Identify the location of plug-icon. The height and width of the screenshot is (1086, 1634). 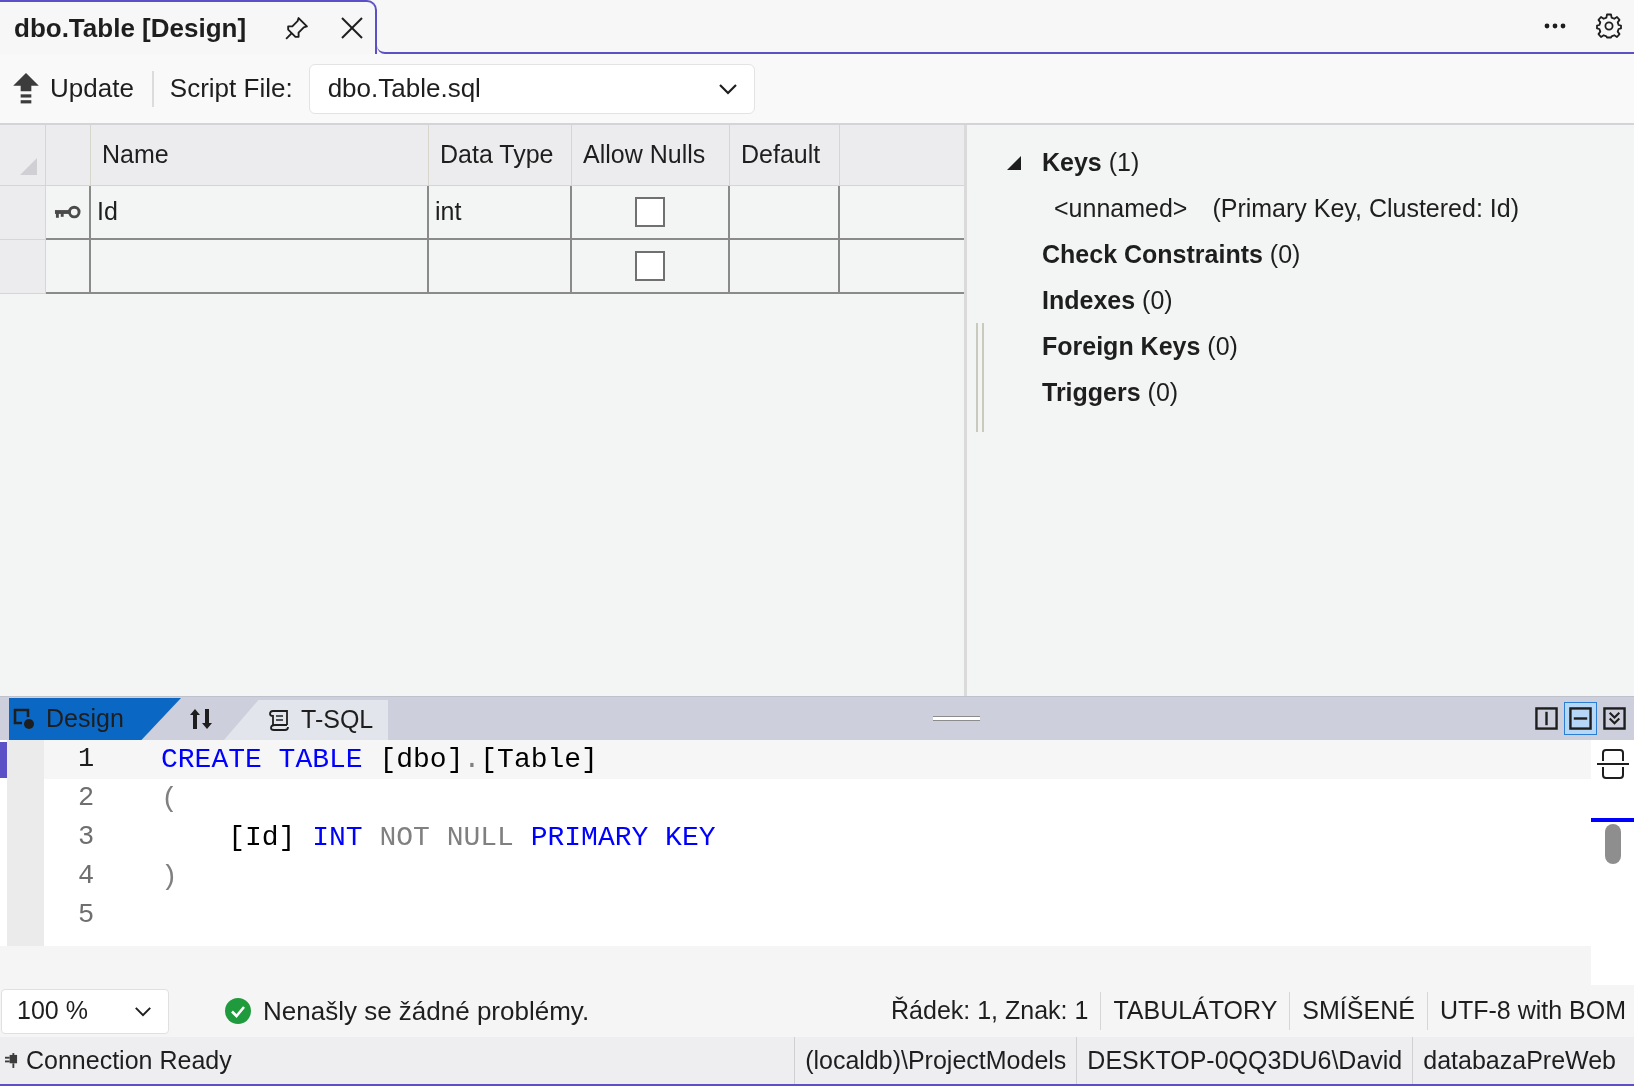
(11, 1060).